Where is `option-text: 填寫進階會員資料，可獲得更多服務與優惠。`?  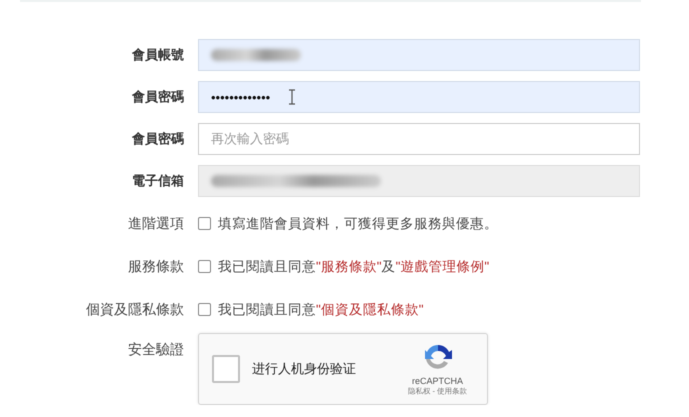 option-text: 填寫進階會員資料，可獲得更多服務與優惠。 is located at coordinates (358, 223).